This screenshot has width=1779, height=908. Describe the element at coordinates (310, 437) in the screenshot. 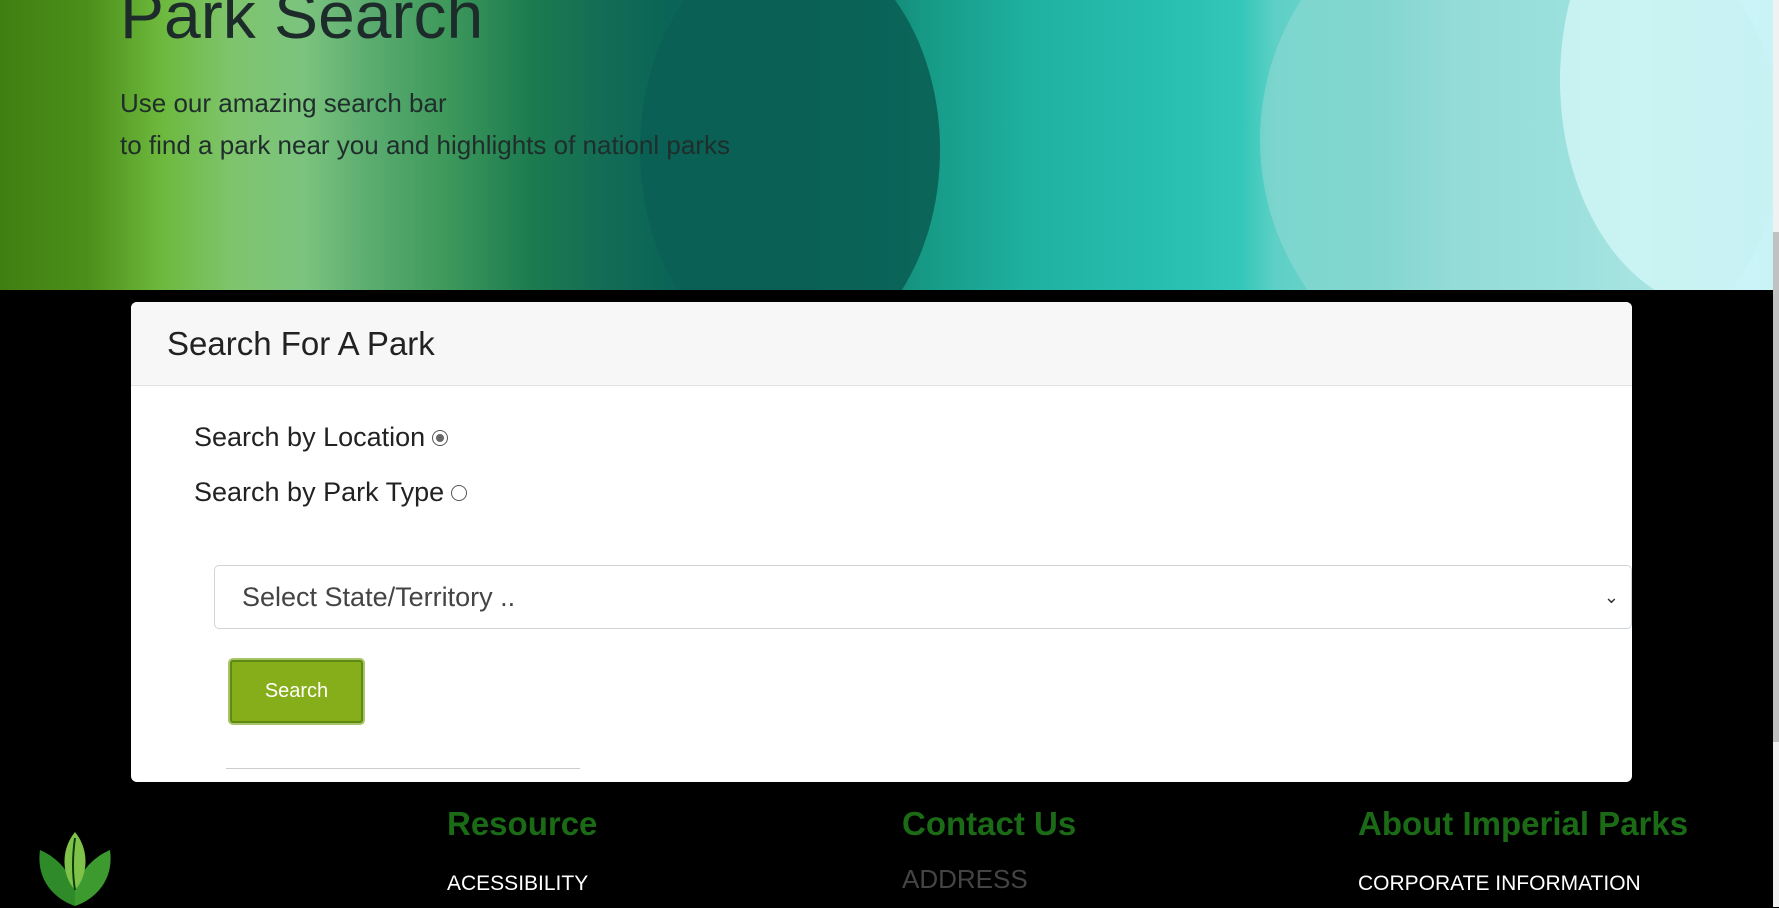

I see `radio-location-label: Search by Location` at that location.